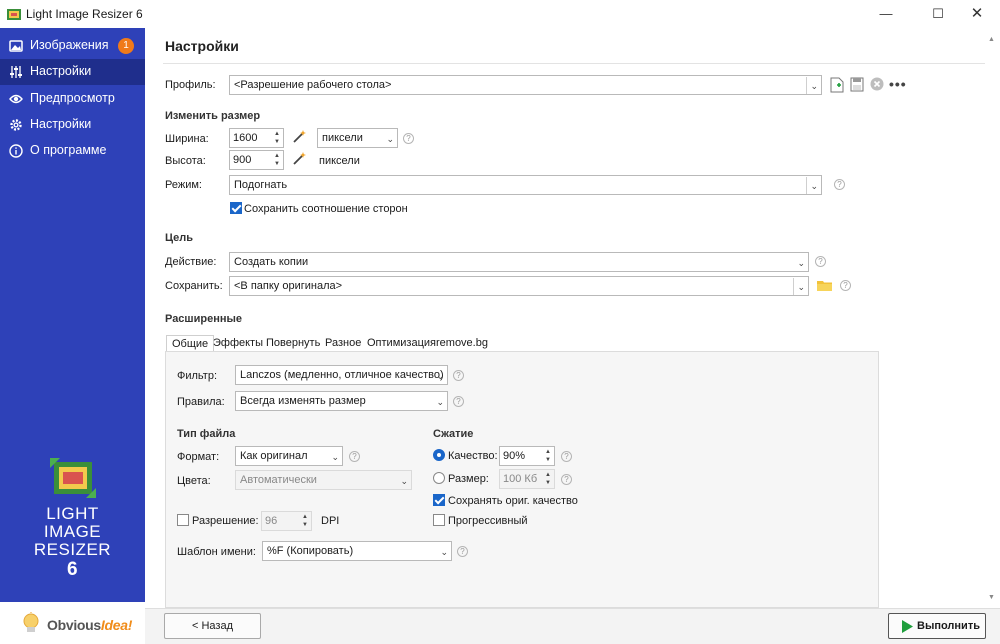  I want to click on action-select: Создать копии ⌄, so click(519, 262).